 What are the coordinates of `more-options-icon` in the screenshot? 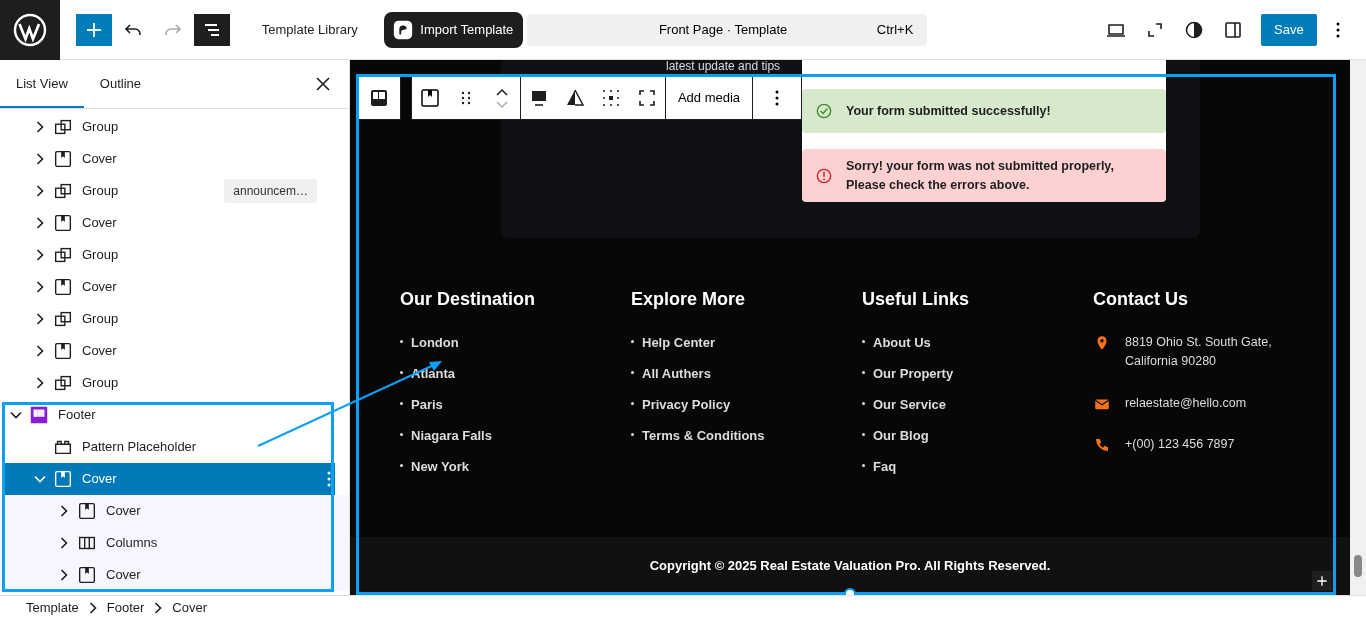 It's located at (329, 479).